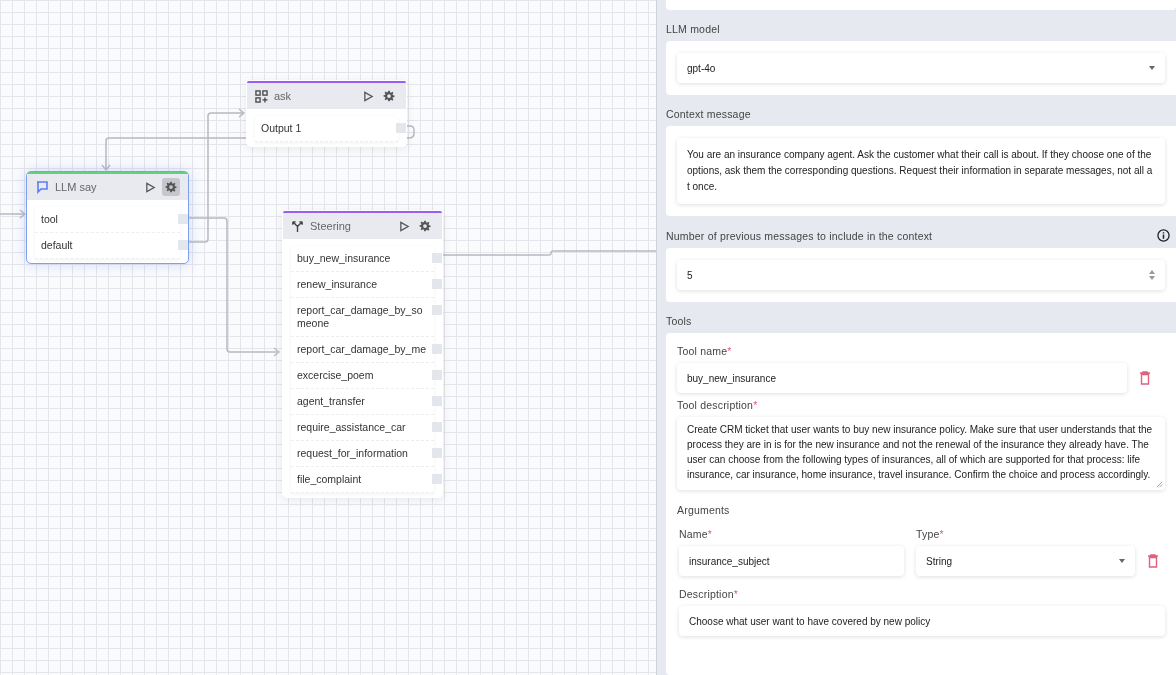 The image size is (1176, 675). I want to click on output-label: agent_transfer, so click(331, 401).